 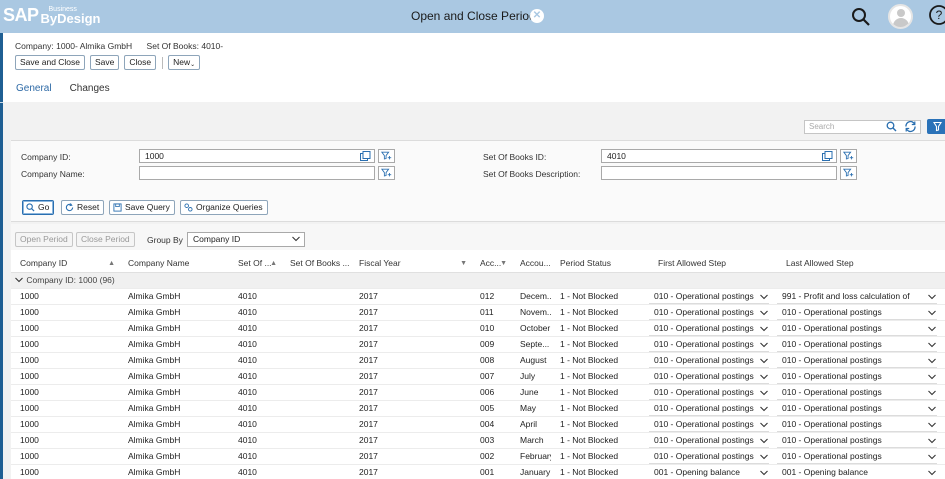 I want to click on close-button: Close, so click(x=140, y=62).